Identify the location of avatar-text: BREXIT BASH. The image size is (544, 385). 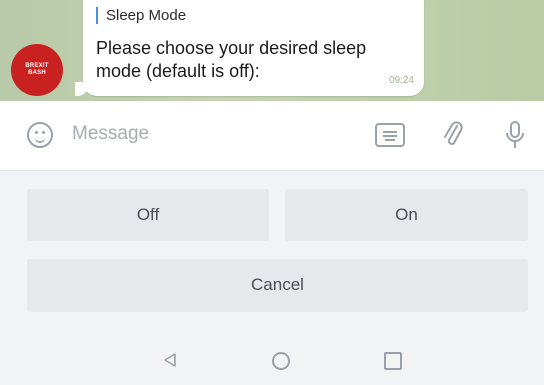
(37, 69).